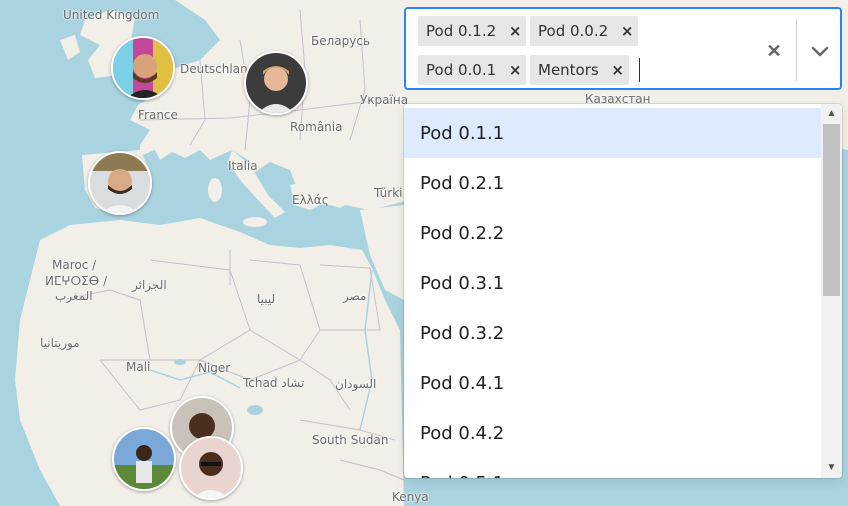 This screenshot has width=848, height=506. I want to click on text-input-caret, so click(639, 70).